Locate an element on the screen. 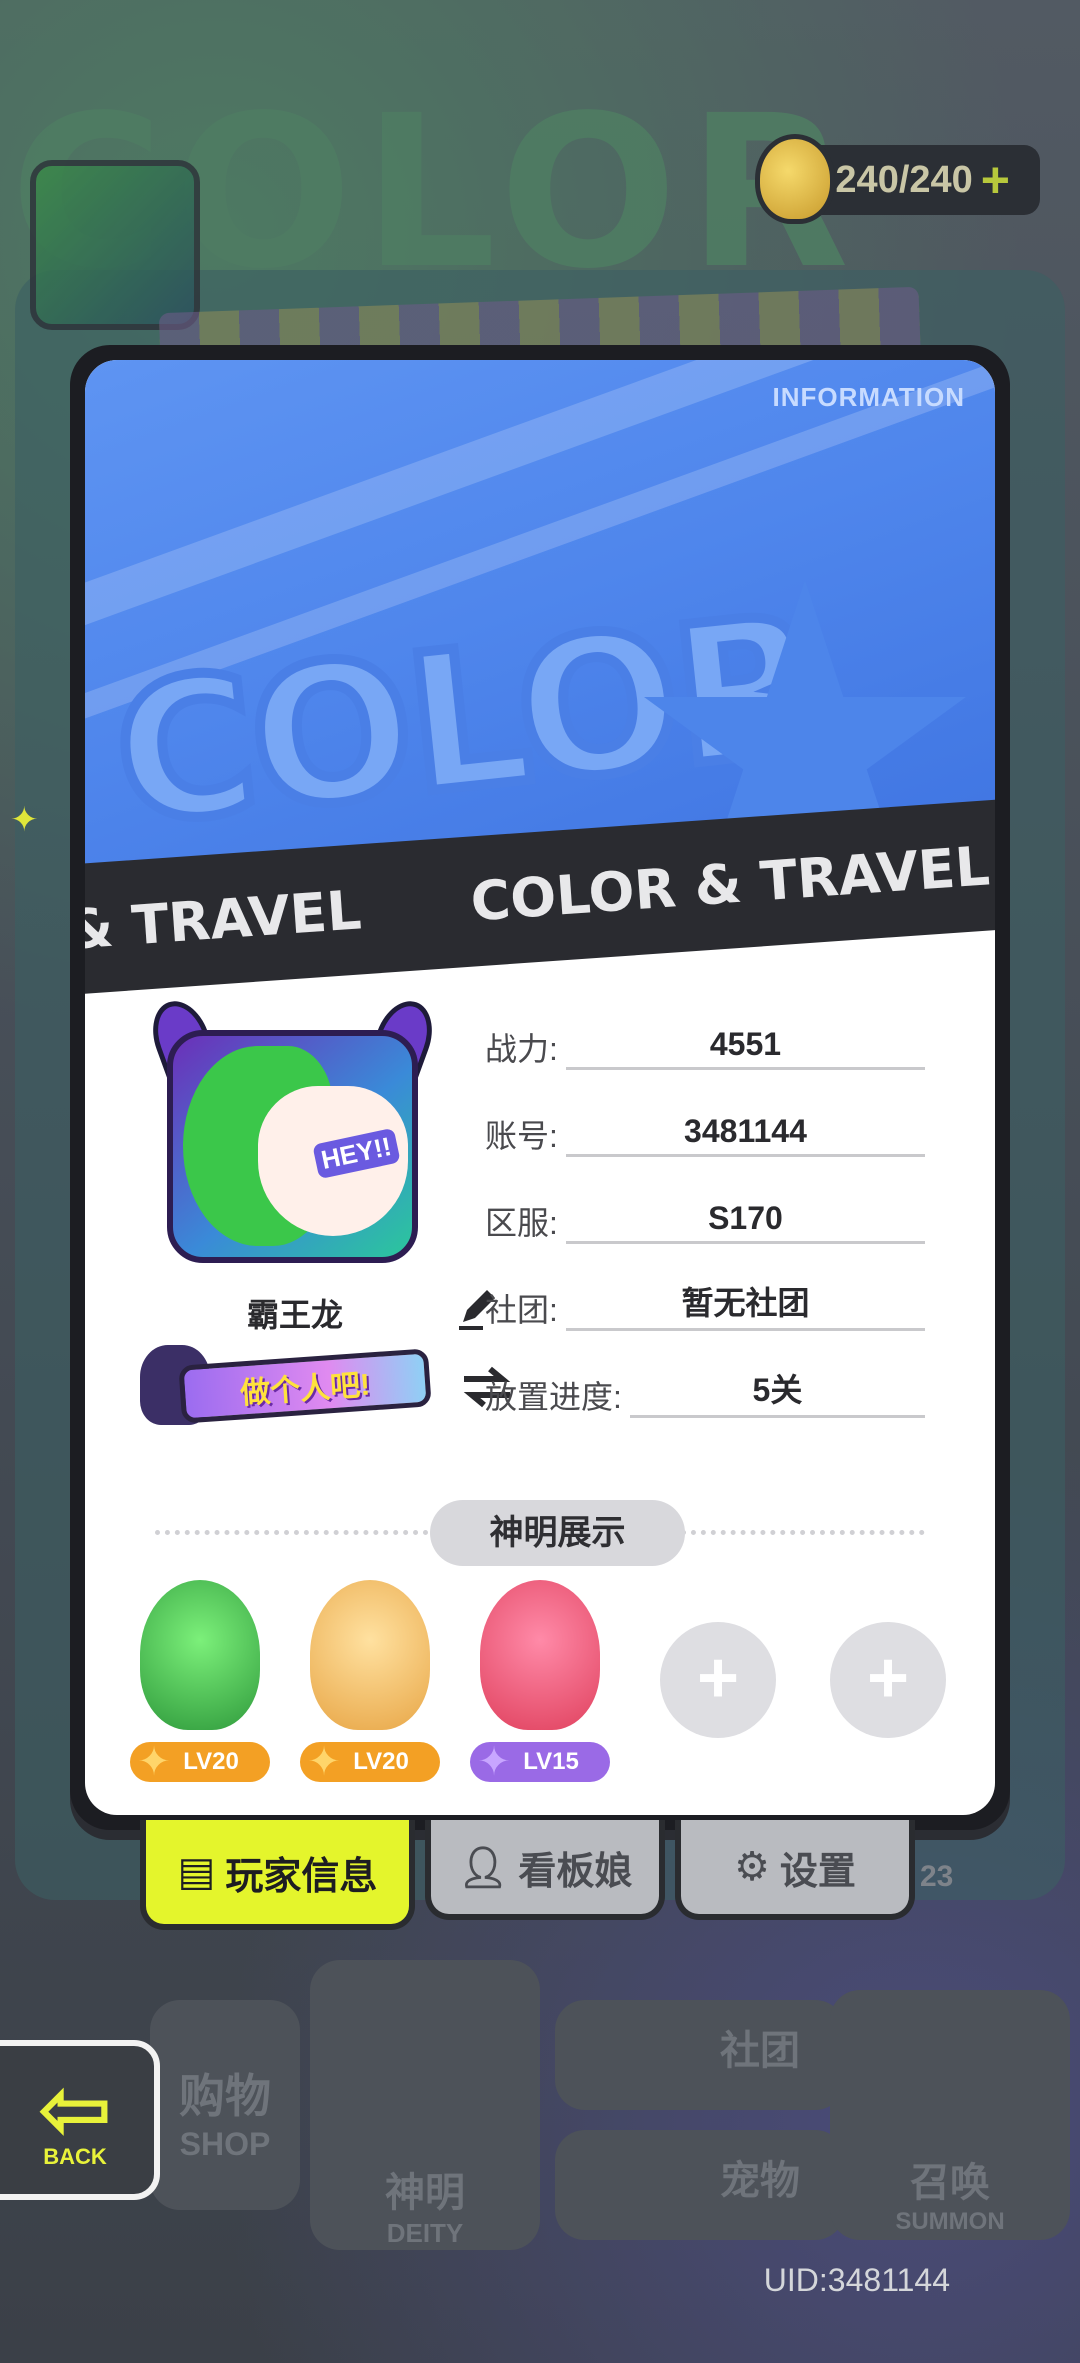  deity-slot-1: ✦ LV20 is located at coordinates (200, 1682).